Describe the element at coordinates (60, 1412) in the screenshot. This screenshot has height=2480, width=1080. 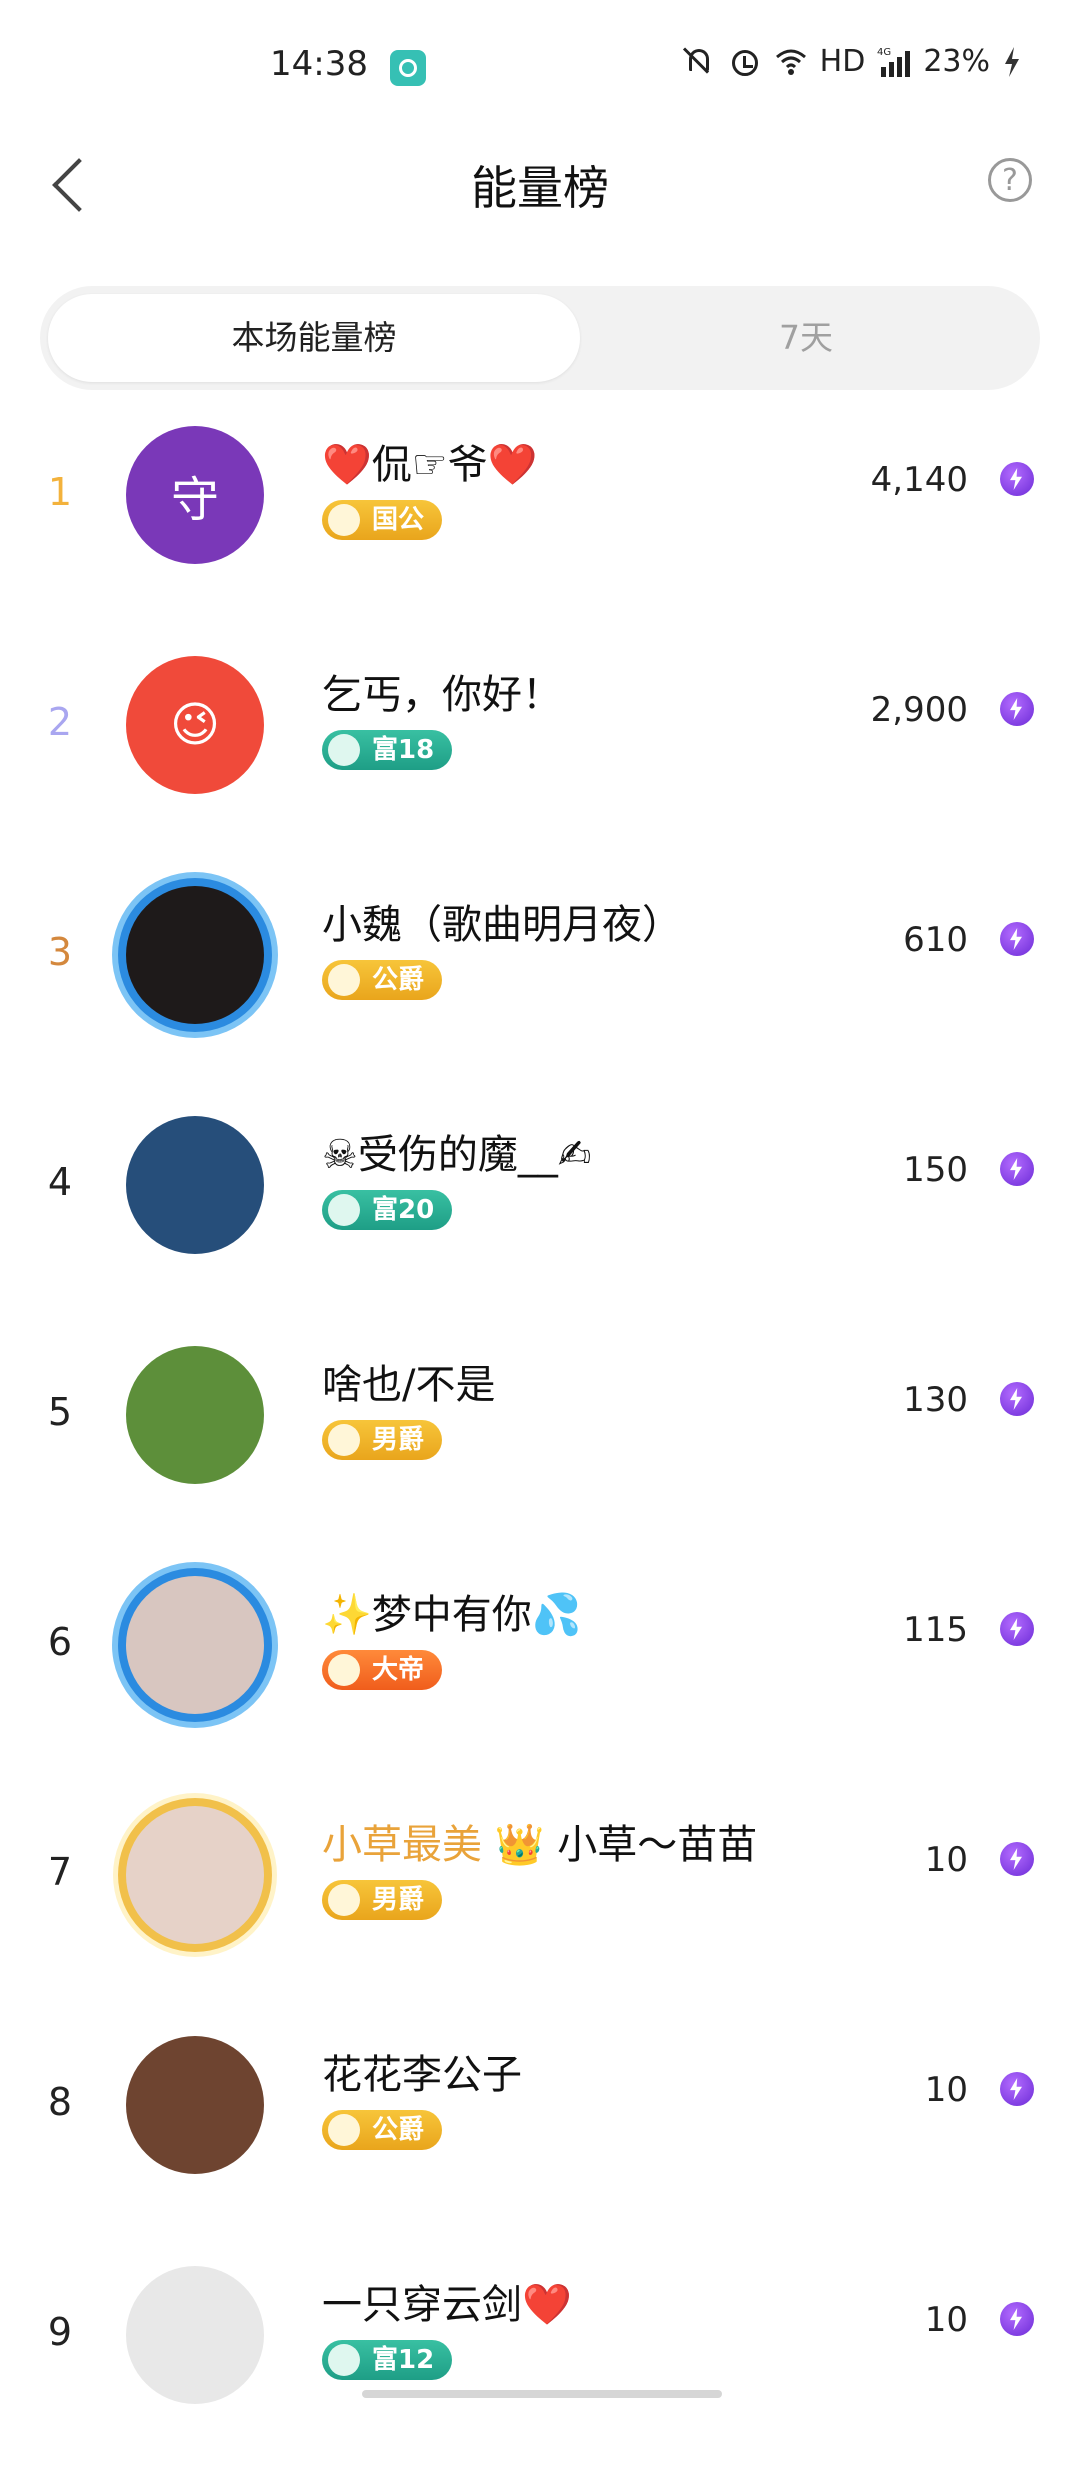
I see `rank-number: 5` at that location.